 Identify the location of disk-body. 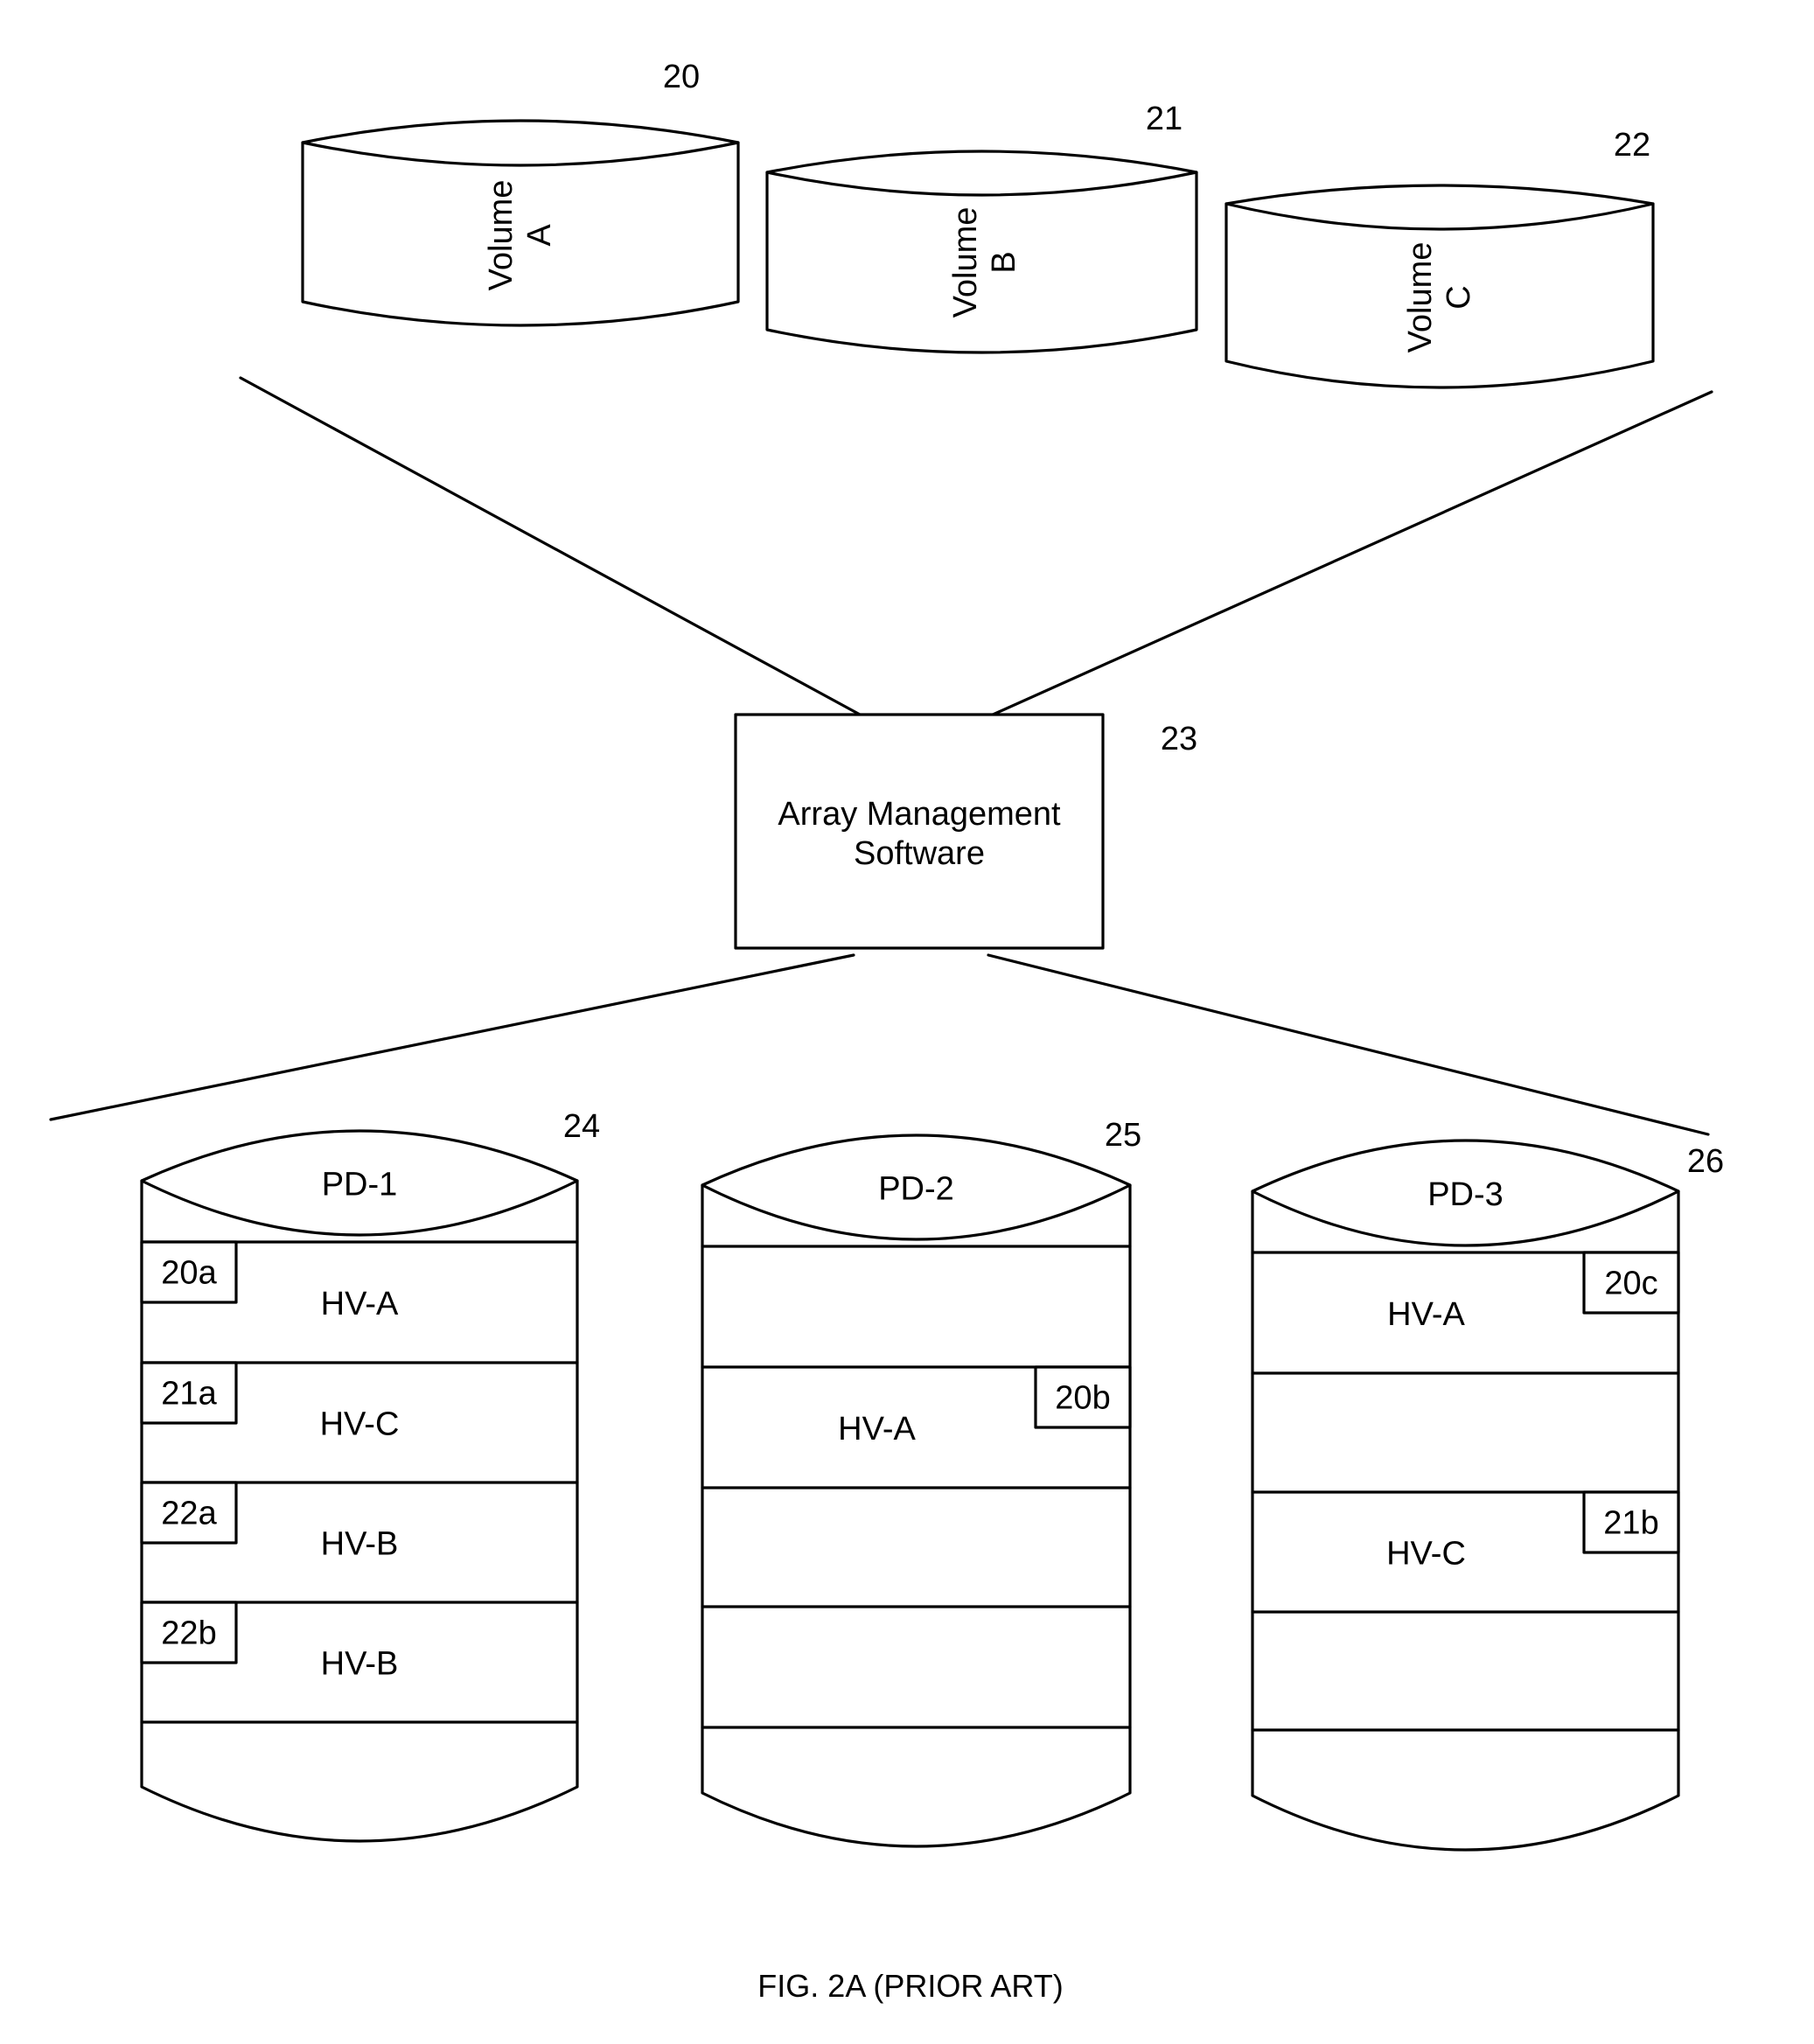
(916, 1491).